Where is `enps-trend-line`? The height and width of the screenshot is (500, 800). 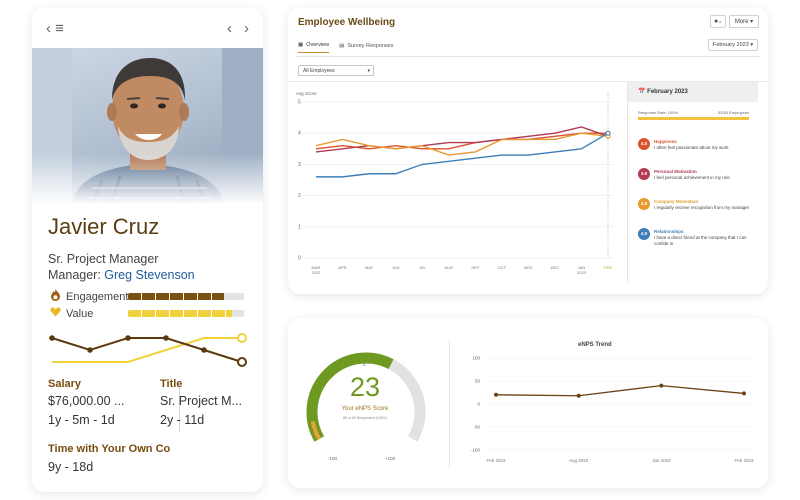 enps-trend-line is located at coordinates (620, 390).